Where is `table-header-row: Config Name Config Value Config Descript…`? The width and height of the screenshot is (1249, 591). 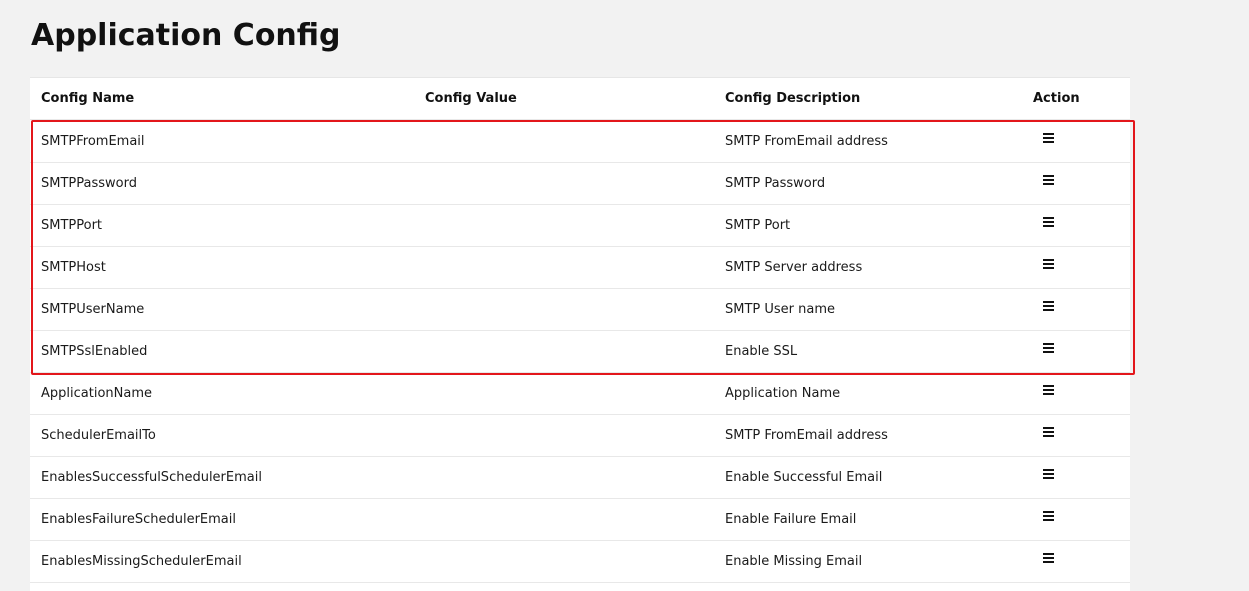
table-header-row: Config Name Config Value Config Descript… is located at coordinates (580, 99).